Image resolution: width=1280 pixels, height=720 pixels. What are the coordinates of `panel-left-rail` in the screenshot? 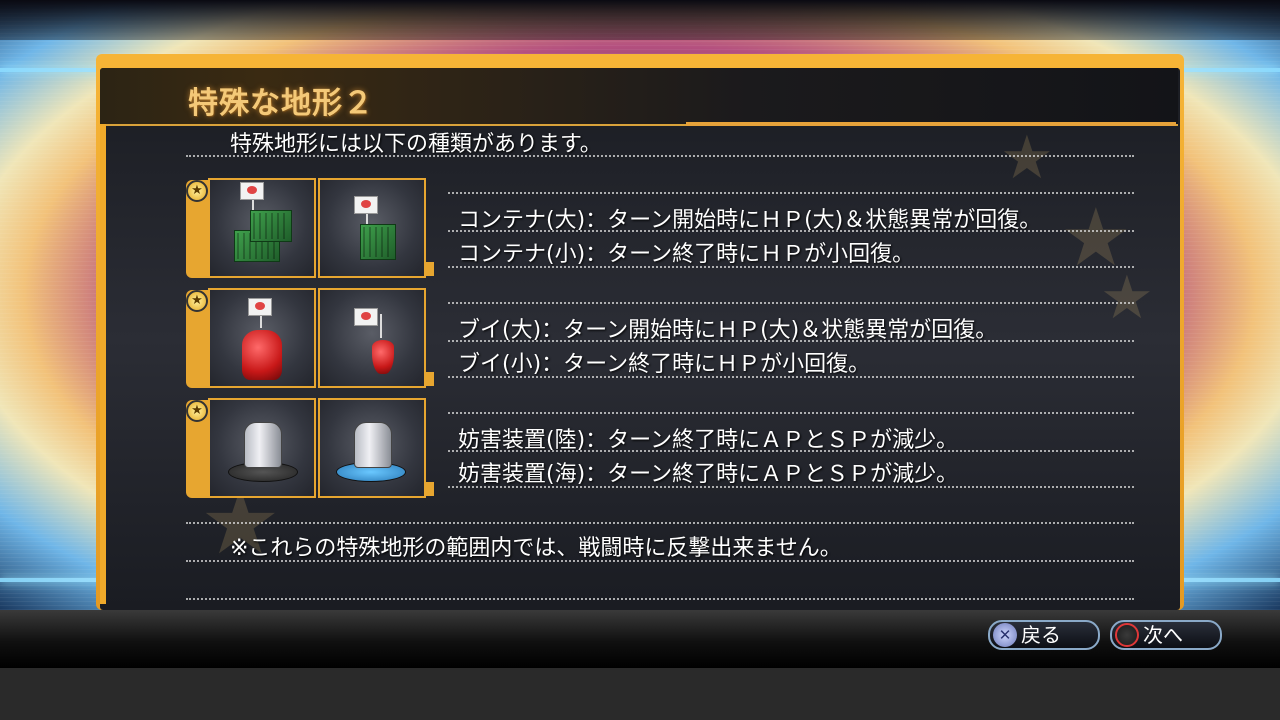 It's located at (103, 364).